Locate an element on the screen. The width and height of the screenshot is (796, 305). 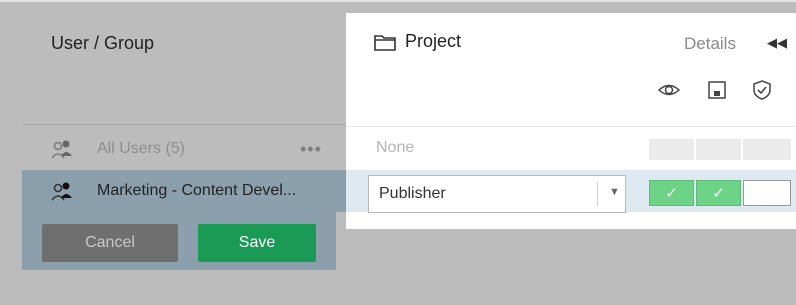
capability-save-toggle: ✓ is located at coordinates (718, 193).